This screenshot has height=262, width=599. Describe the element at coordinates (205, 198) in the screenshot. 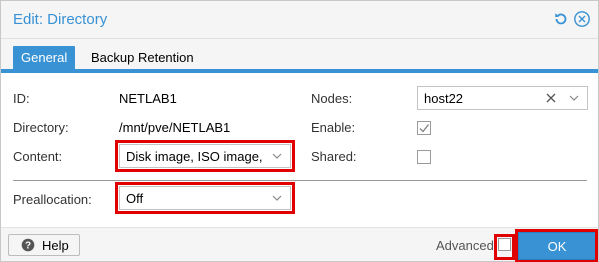

I see `preallocation-combobox: Off` at that location.